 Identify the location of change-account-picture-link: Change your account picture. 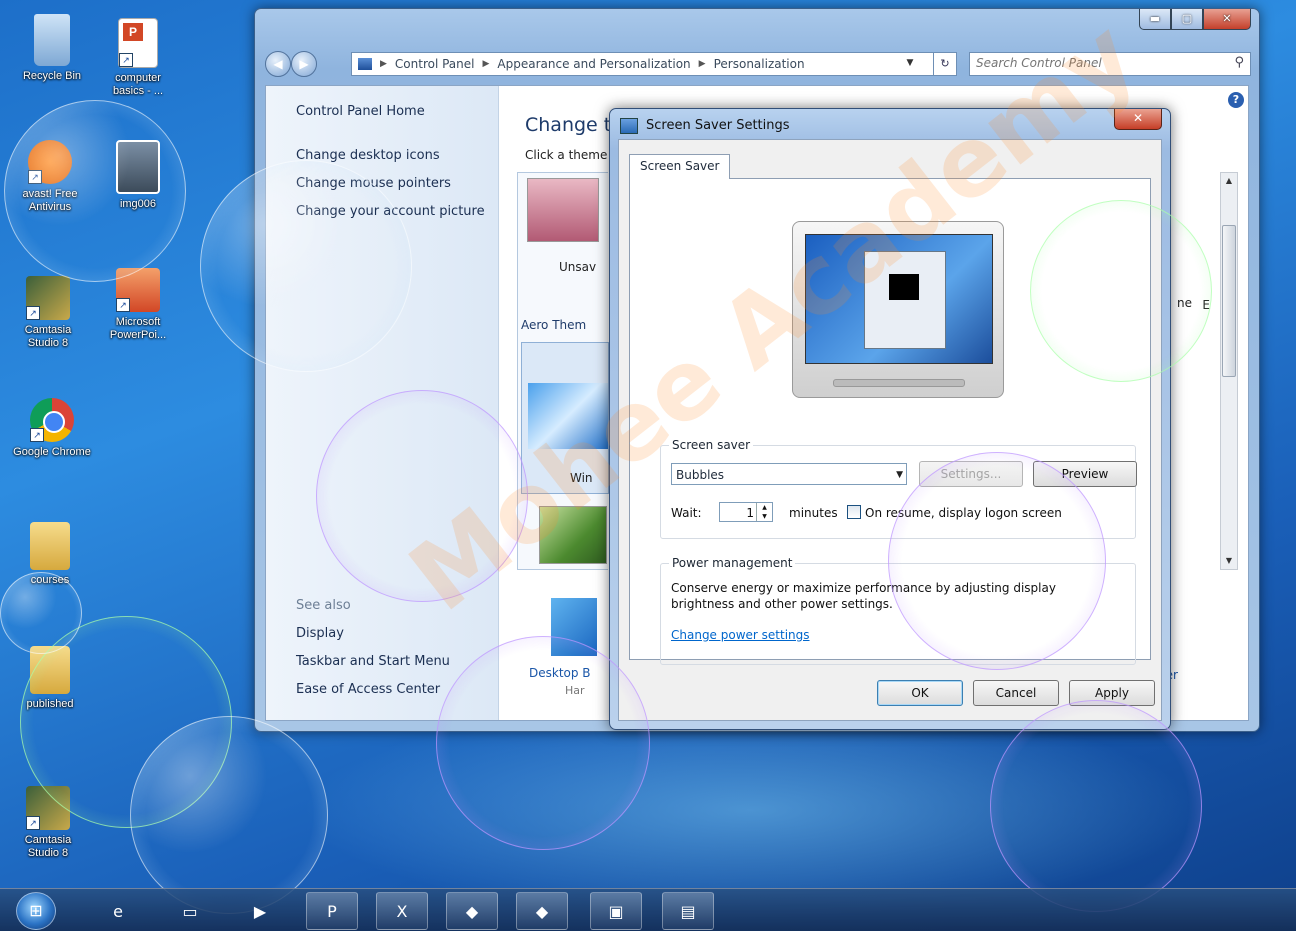
(390, 211).